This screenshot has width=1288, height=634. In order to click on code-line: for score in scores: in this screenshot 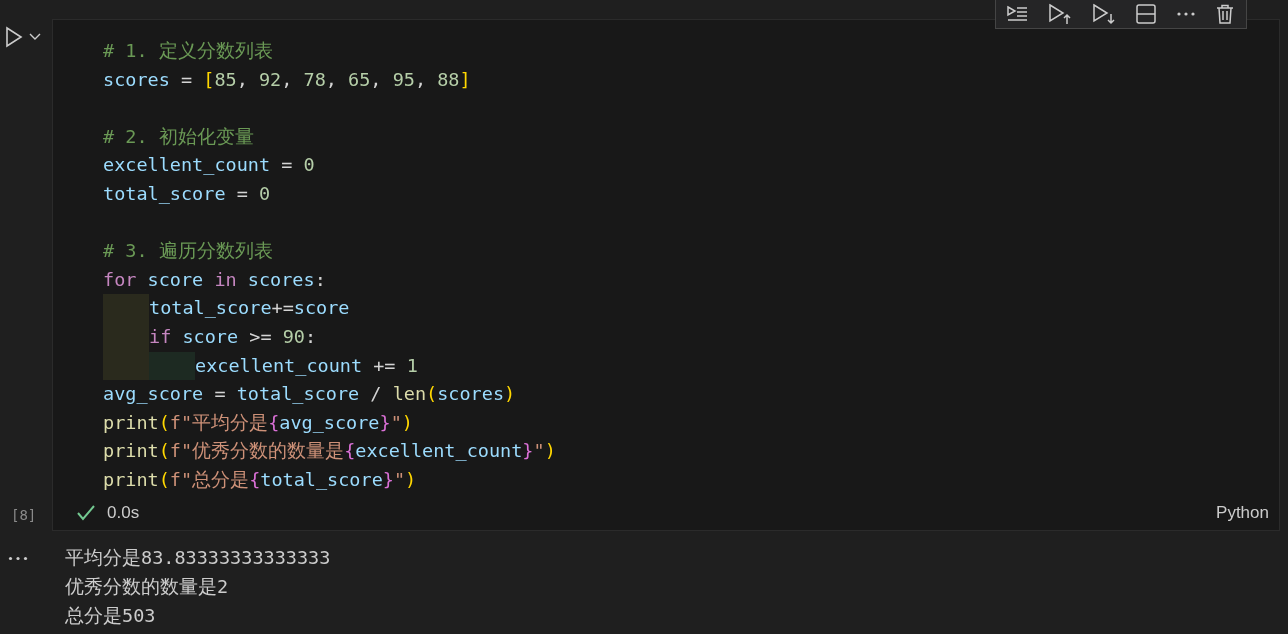, I will do `click(214, 279)`.